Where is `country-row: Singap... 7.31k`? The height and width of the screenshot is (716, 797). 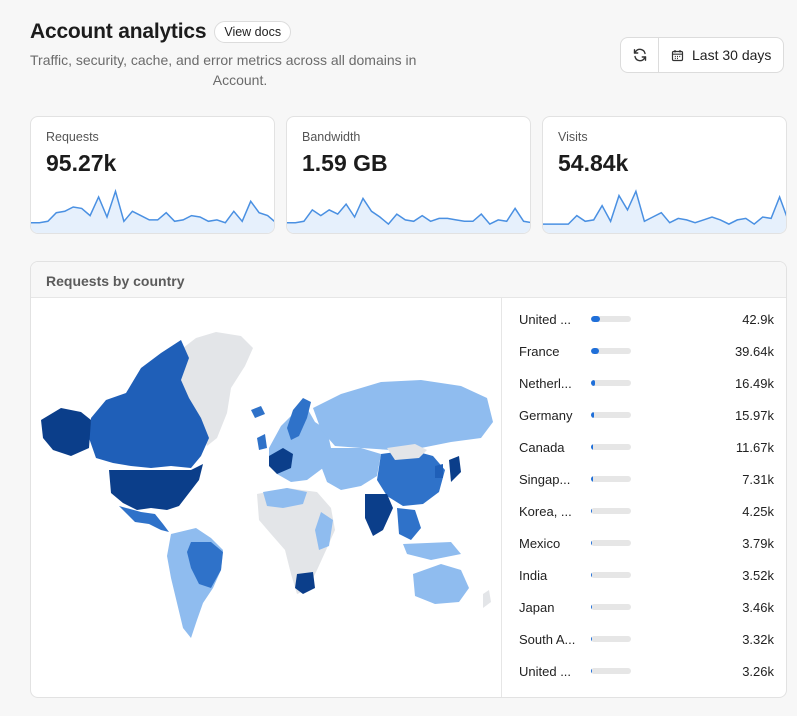 country-row: Singap... 7.31k is located at coordinates (646, 479).